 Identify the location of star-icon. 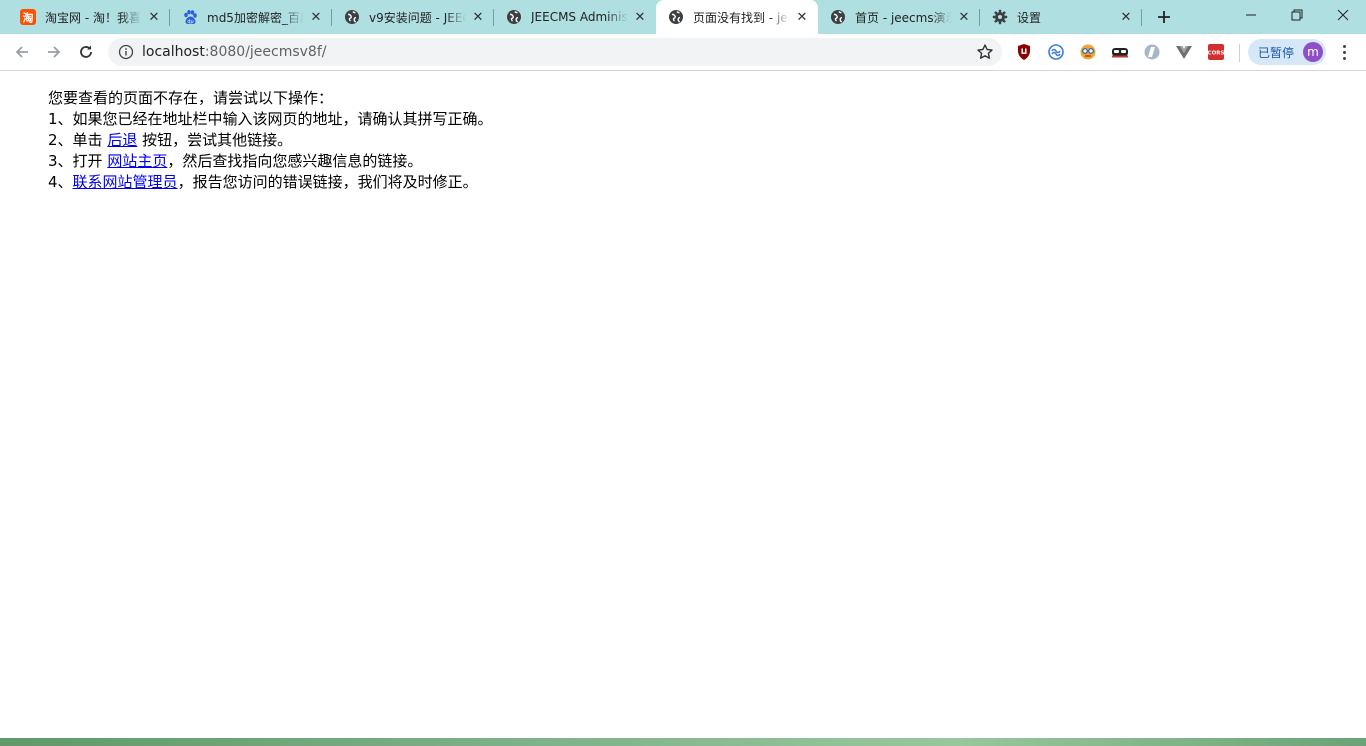
(985, 52).